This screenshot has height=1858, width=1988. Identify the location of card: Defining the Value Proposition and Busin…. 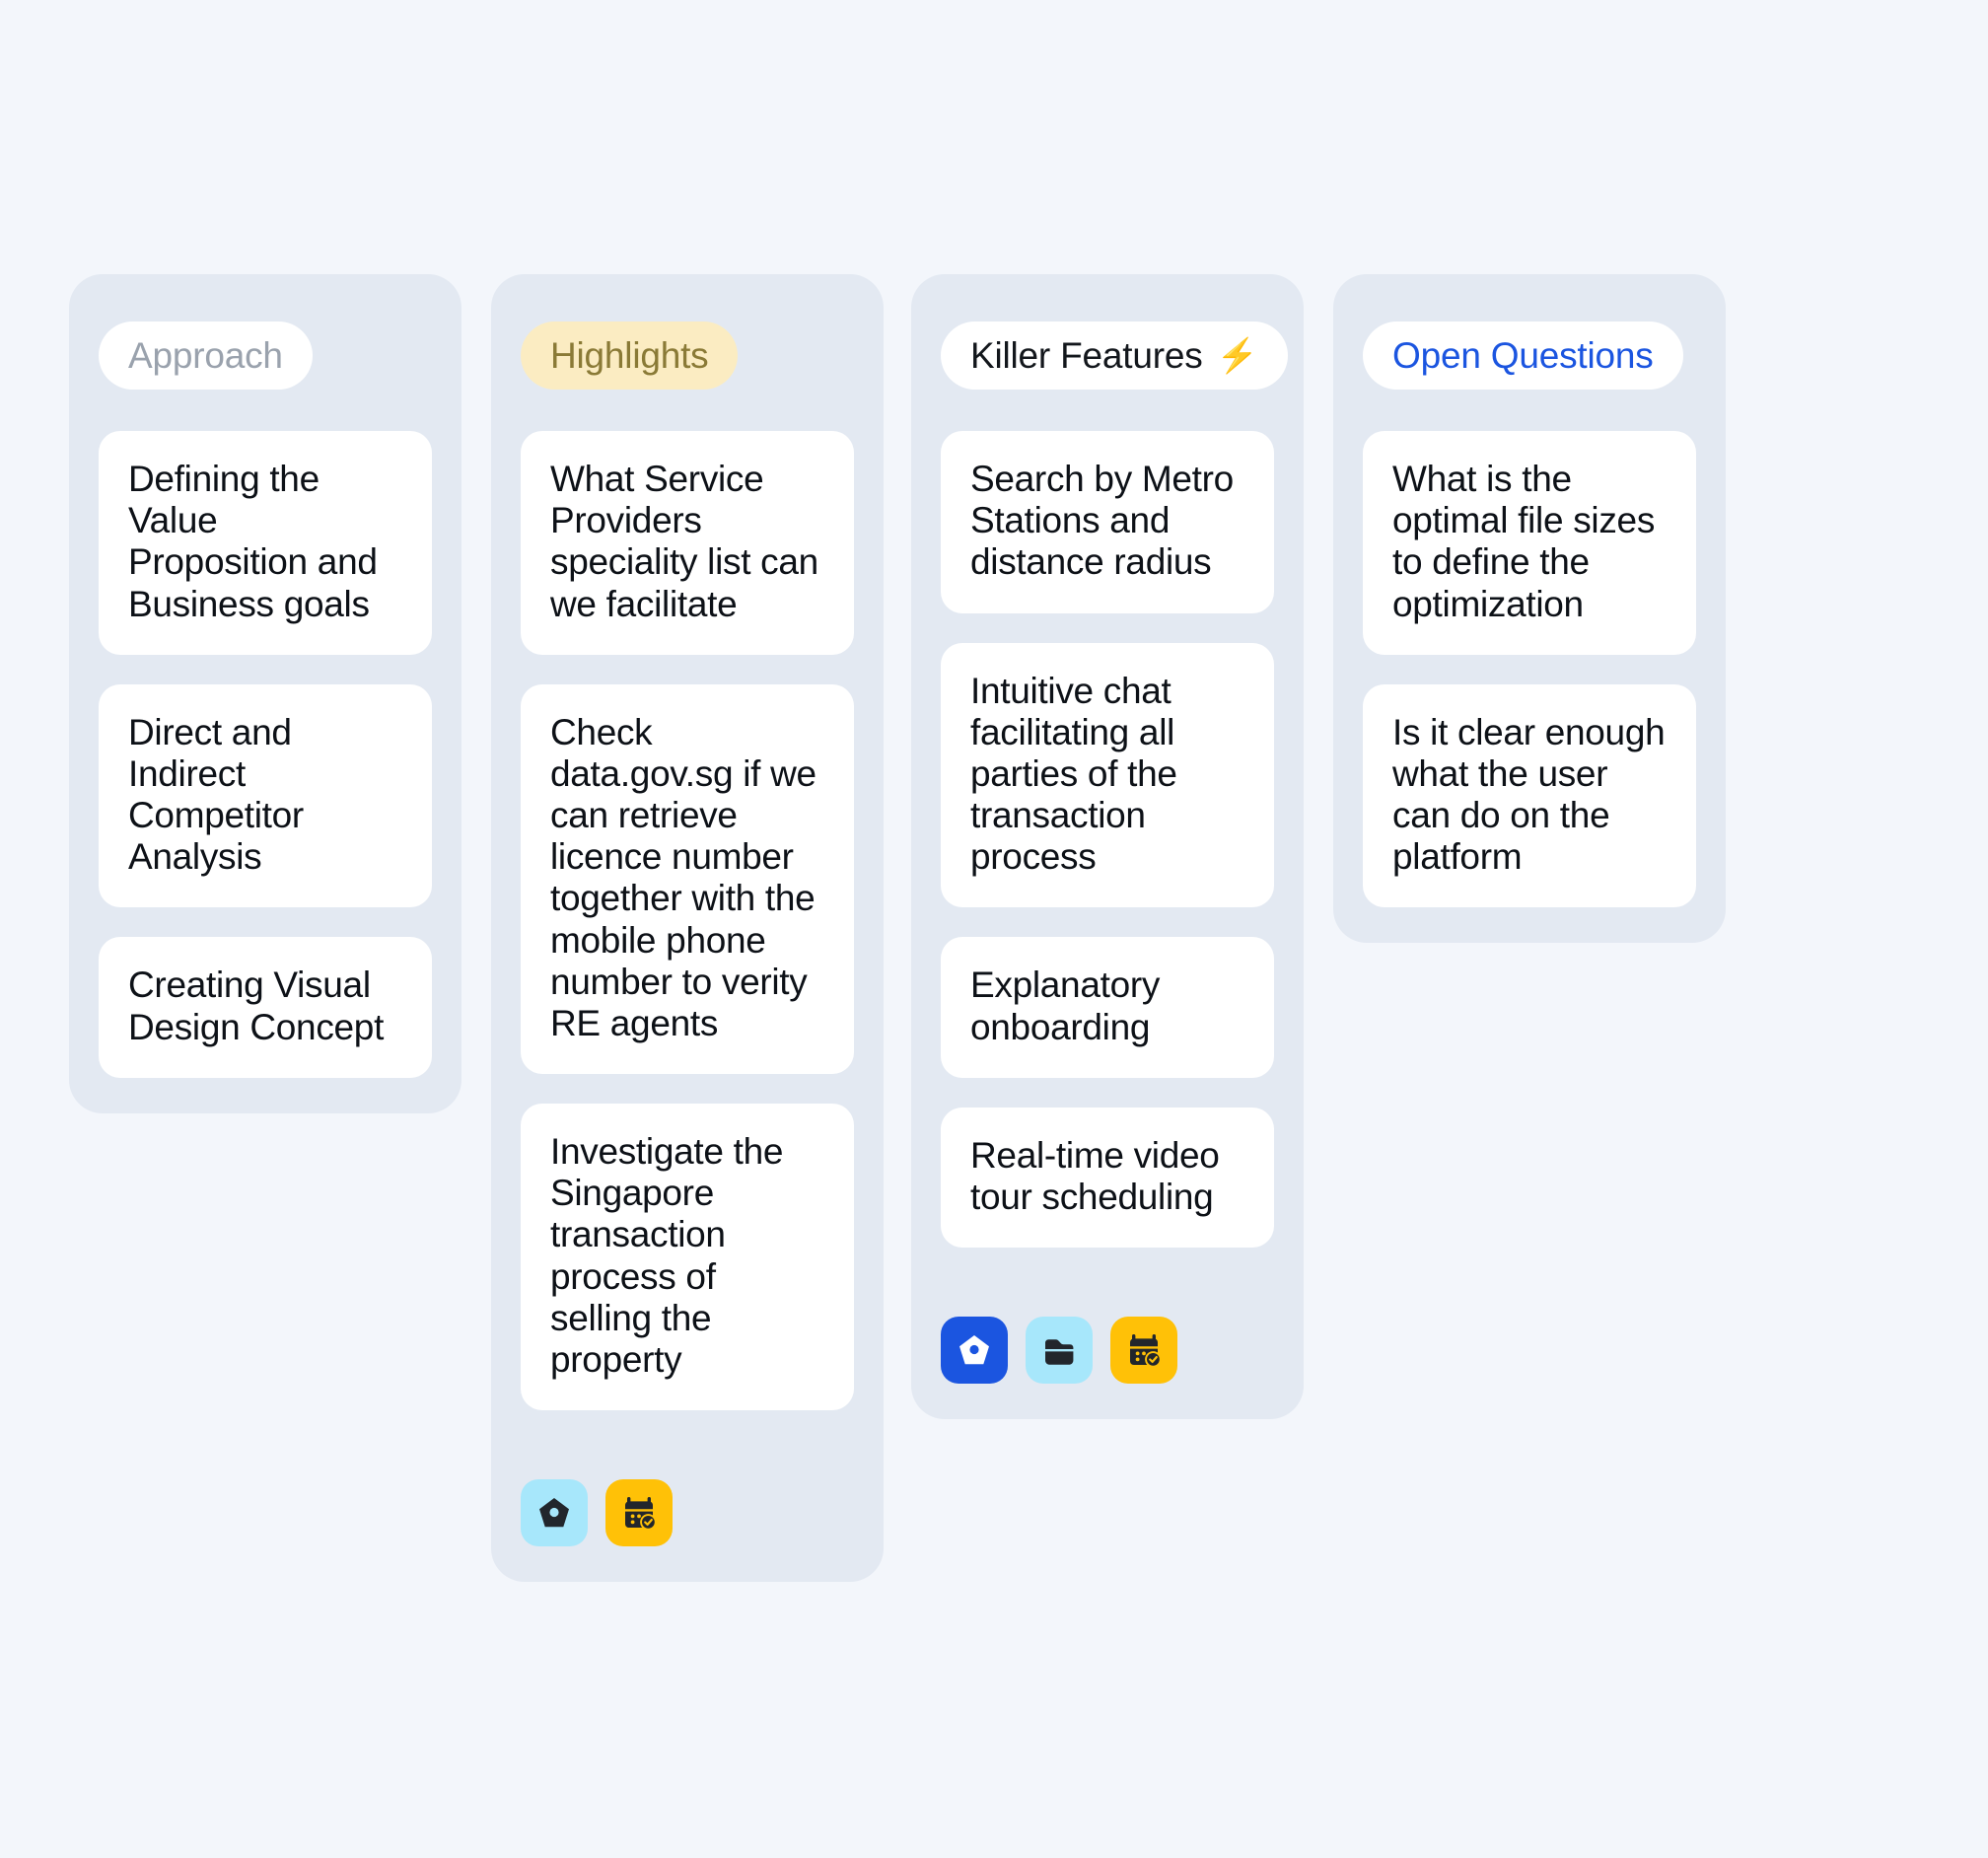
(266, 543).